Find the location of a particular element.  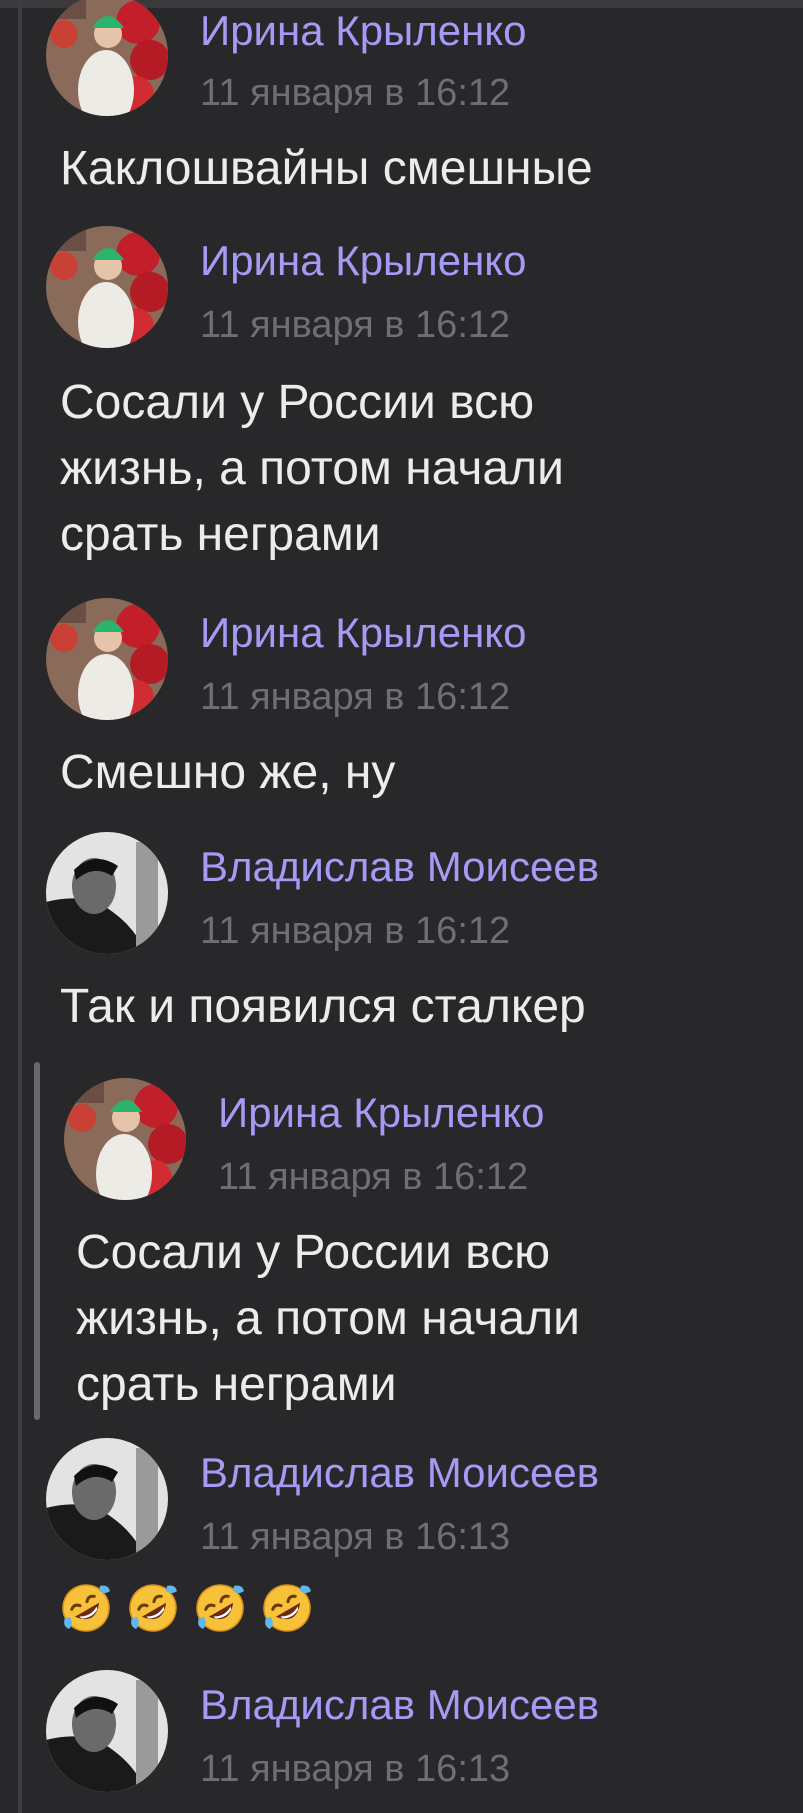

thread-rail is located at coordinates (20, 906).